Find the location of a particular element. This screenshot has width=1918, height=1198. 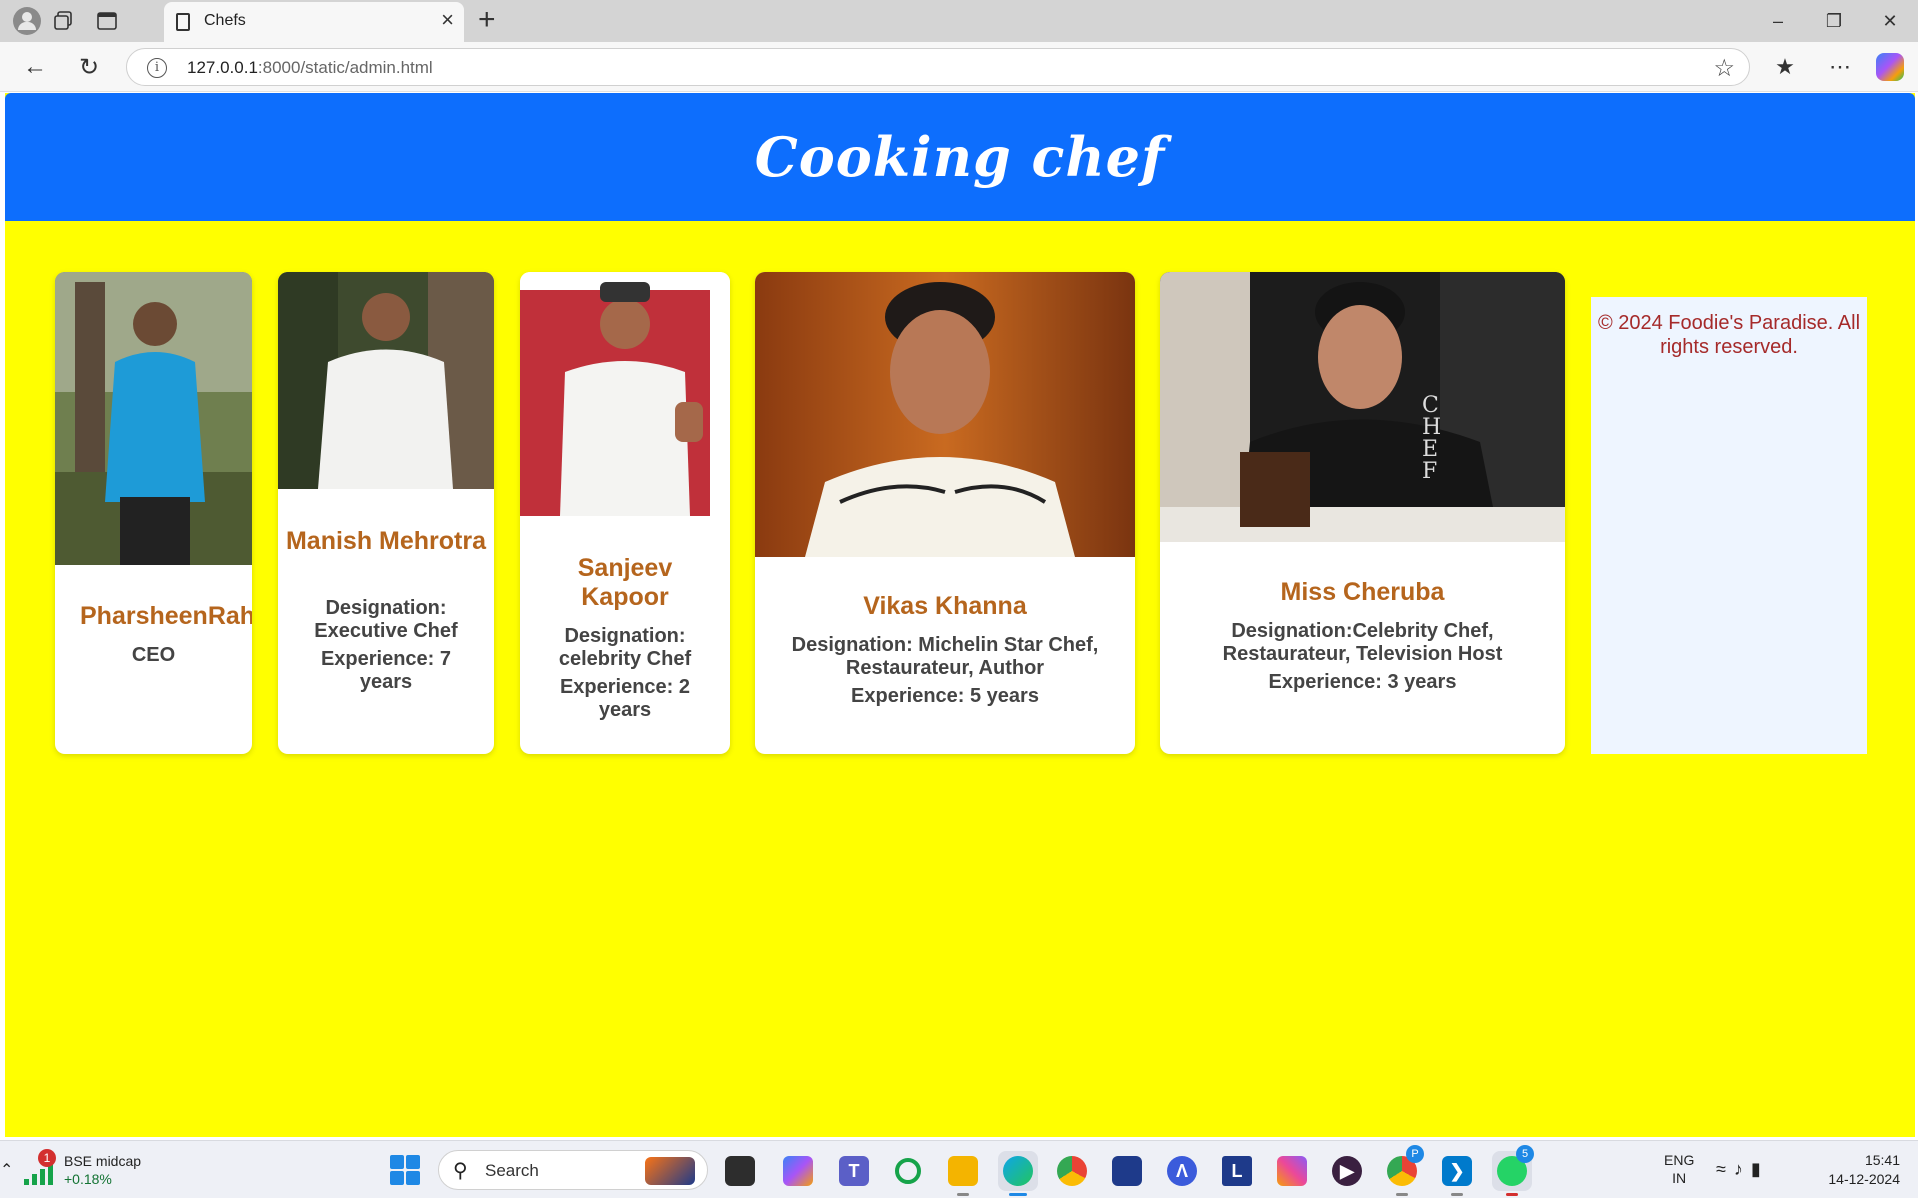

system-tray: ≈♪▮ is located at coordinates (1742, 1169).